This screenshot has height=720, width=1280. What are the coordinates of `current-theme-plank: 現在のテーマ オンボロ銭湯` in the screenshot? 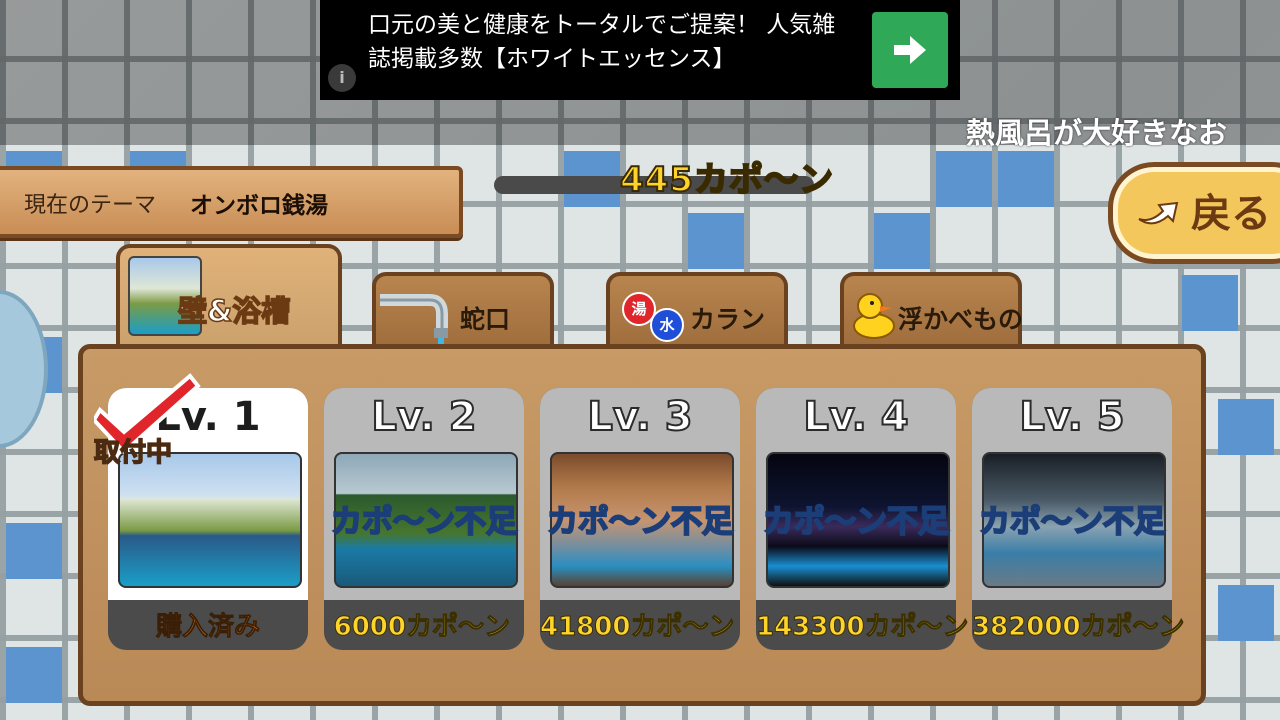 It's located at (231, 202).